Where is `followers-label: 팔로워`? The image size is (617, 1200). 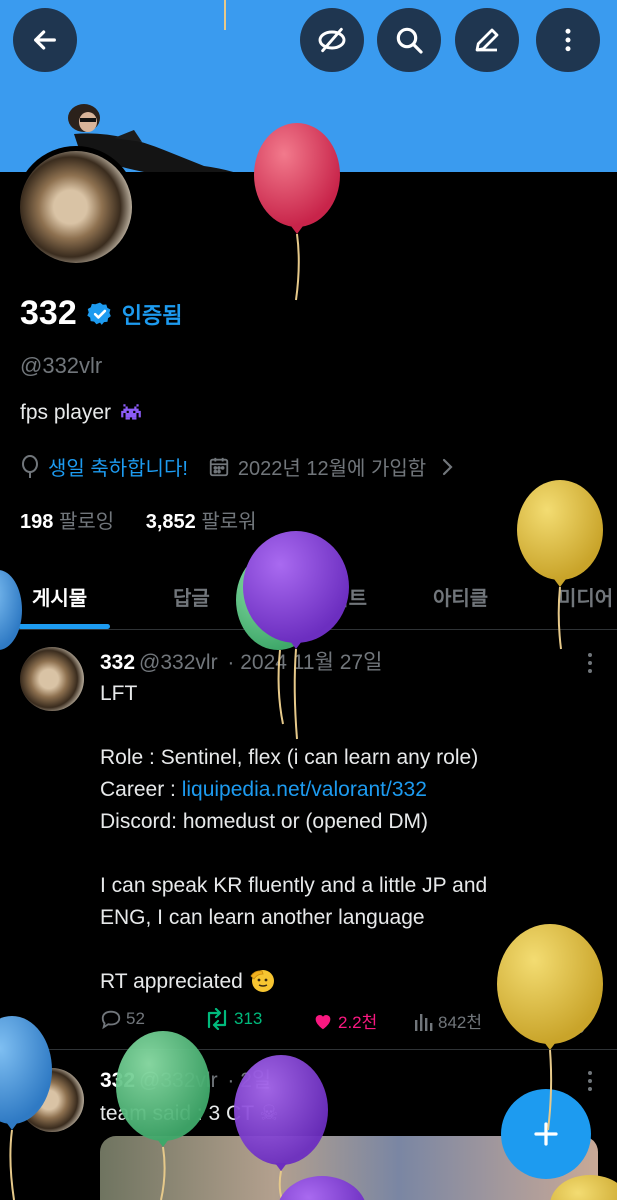
followers-label: 팔로워 is located at coordinates (229, 522).